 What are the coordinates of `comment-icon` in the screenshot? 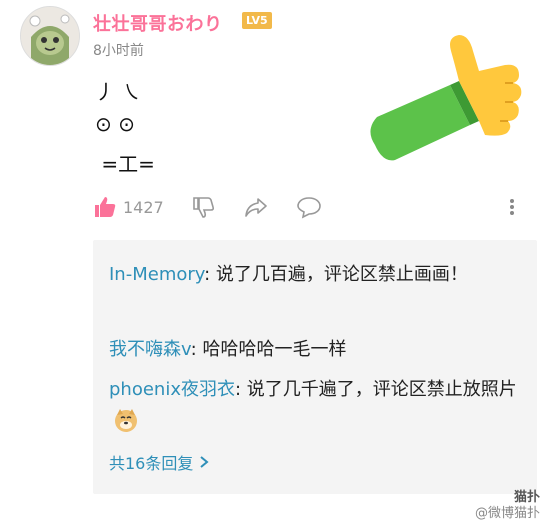 It's located at (309, 208).